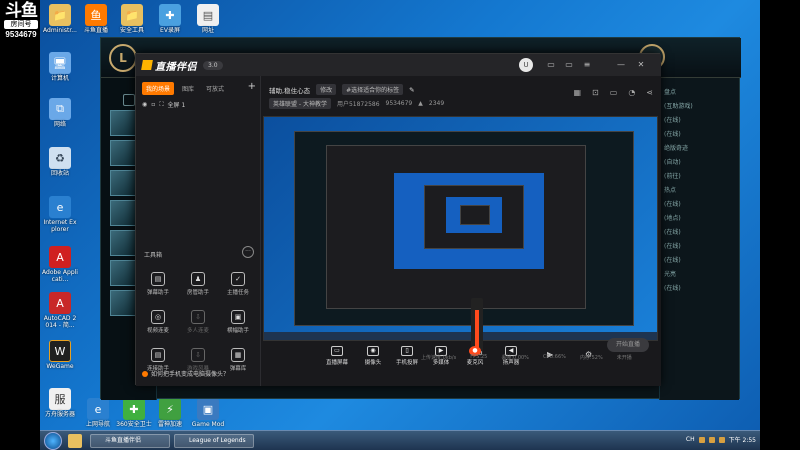  Describe the element at coordinates (153, 104) in the screenshot. I see `lock-icon: ▫` at that location.